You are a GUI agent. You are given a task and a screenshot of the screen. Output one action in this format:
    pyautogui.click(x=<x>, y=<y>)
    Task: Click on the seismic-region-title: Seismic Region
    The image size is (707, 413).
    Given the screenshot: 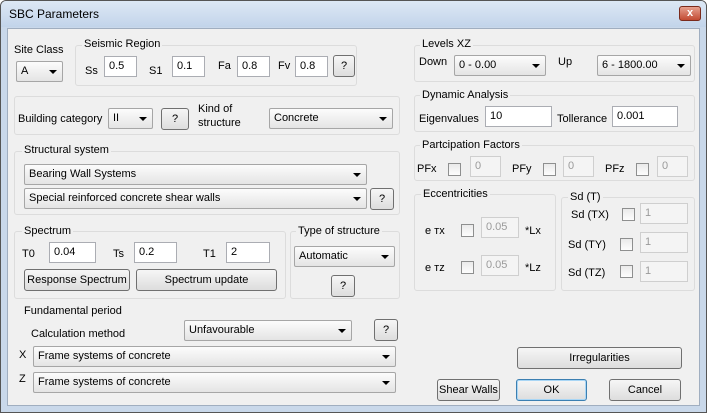 What is the action you would take?
    pyautogui.click(x=122, y=44)
    